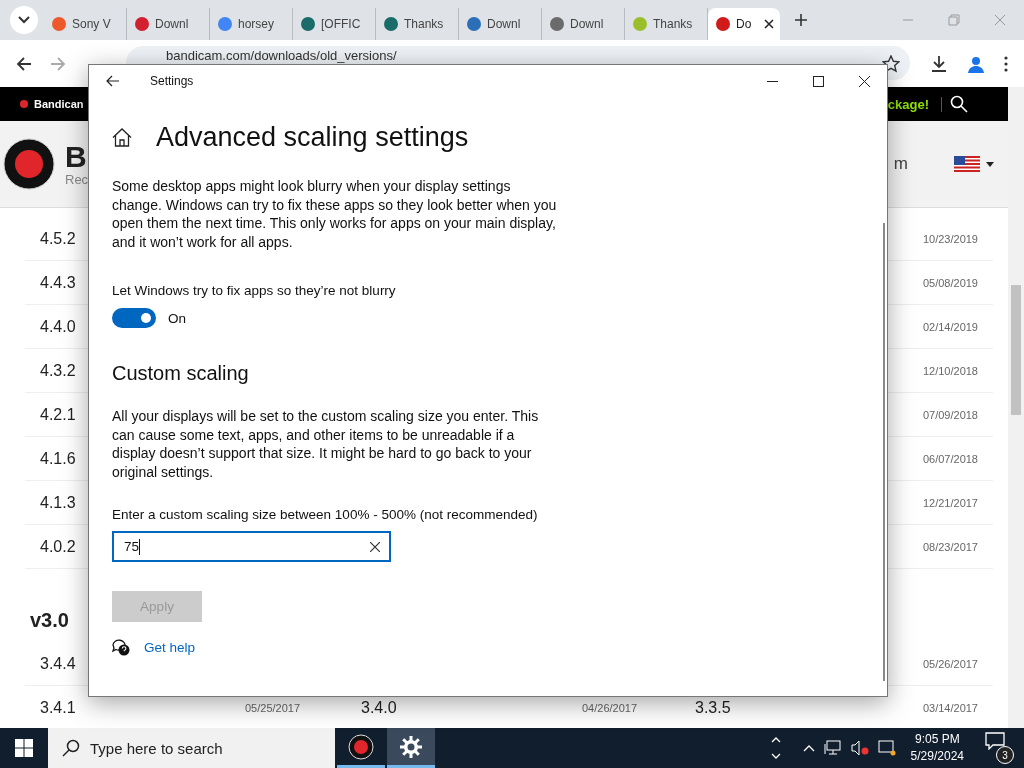 Image resolution: width=1024 pixels, height=768 pixels. Describe the element at coordinates (181, 373) in the screenshot. I see `section-heading: Custom scaling` at that location.